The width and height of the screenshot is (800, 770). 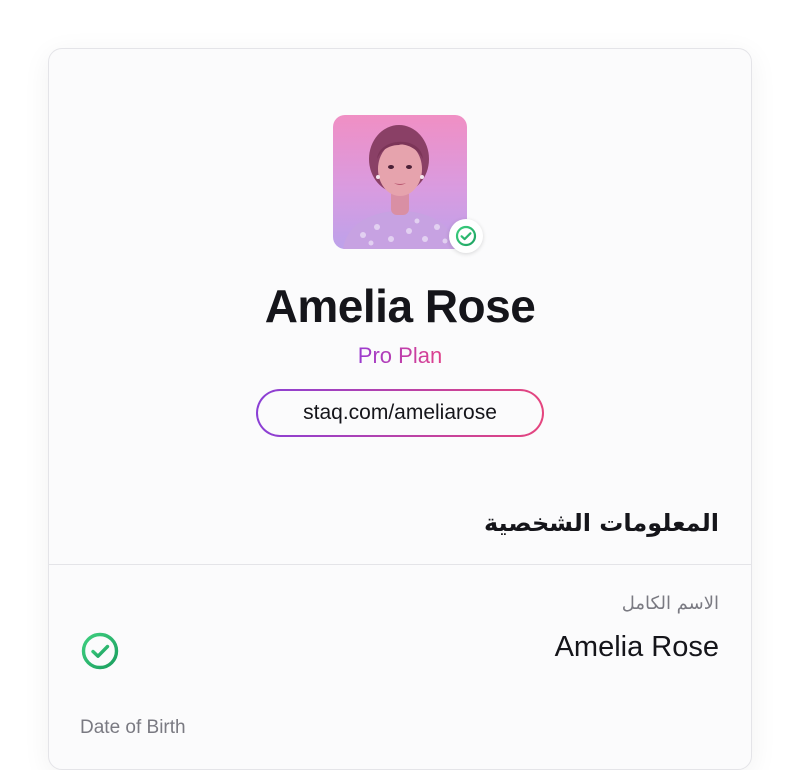 I want to click on avatar-container, so click(x=408, y=184).